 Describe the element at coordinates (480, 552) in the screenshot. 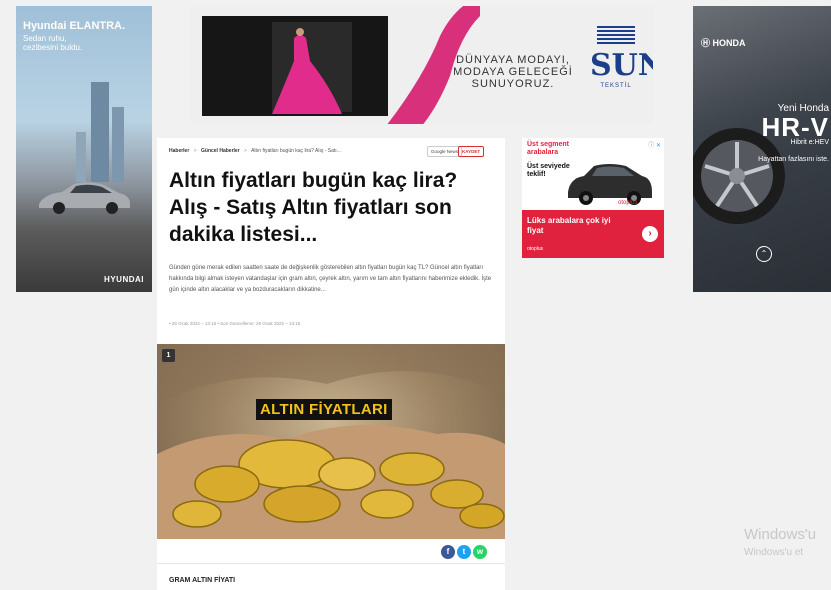

I see `whatsapp-share-icon: w` at that location.